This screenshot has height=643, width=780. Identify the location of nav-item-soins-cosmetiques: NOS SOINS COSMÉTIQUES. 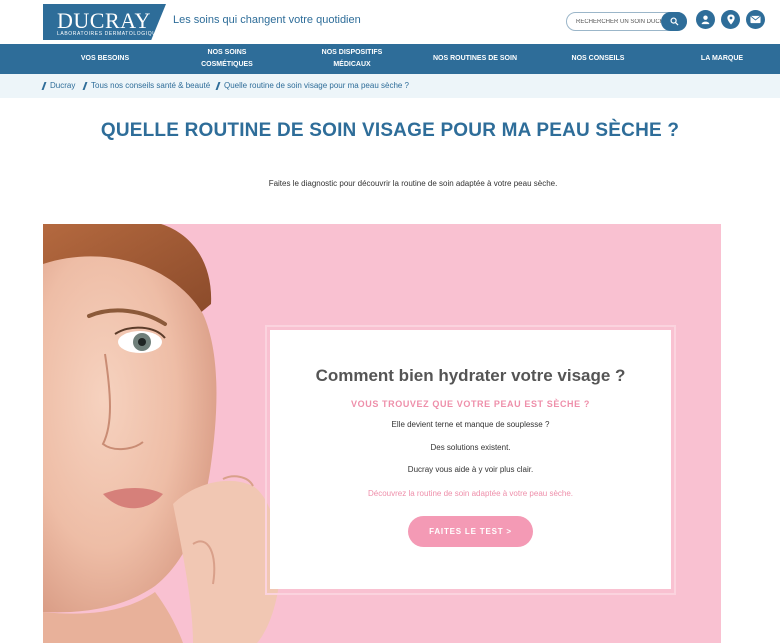
(227, 59).